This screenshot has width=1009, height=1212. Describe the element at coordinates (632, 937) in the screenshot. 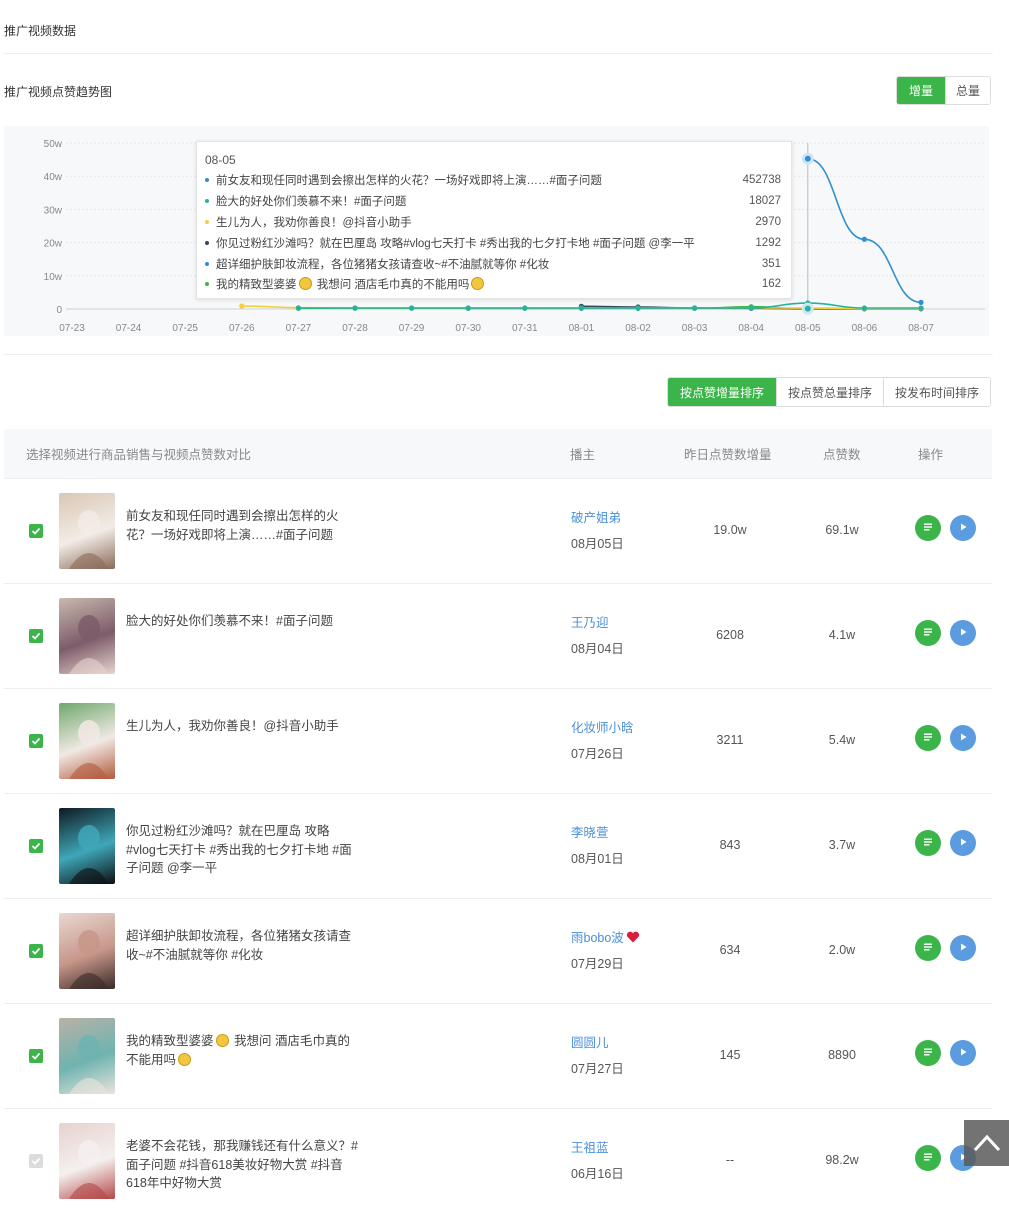

I see `heart-icon` at that location.